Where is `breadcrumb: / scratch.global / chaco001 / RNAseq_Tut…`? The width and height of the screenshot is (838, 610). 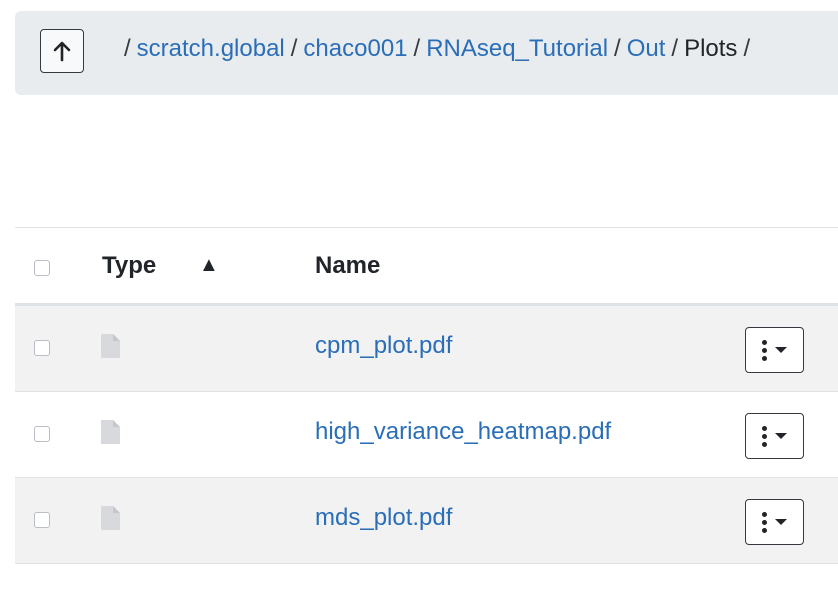 breadcrumb: / scratch.global / chaco001 / RNAseq_Tut… is located at coordinates (440, 49).